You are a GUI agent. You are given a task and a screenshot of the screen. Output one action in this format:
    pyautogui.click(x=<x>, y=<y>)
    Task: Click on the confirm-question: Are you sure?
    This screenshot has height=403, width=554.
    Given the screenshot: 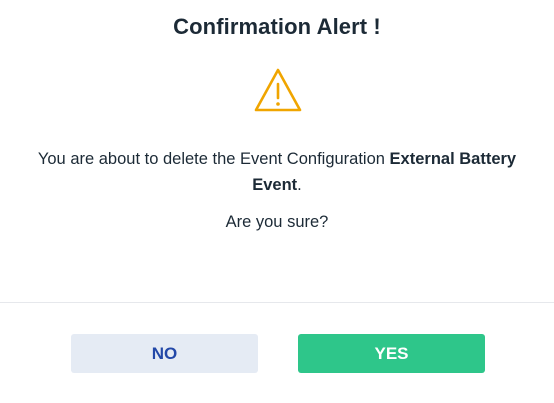 What is the action you would take?
    pyautogui.click(x=277, y=222)
    